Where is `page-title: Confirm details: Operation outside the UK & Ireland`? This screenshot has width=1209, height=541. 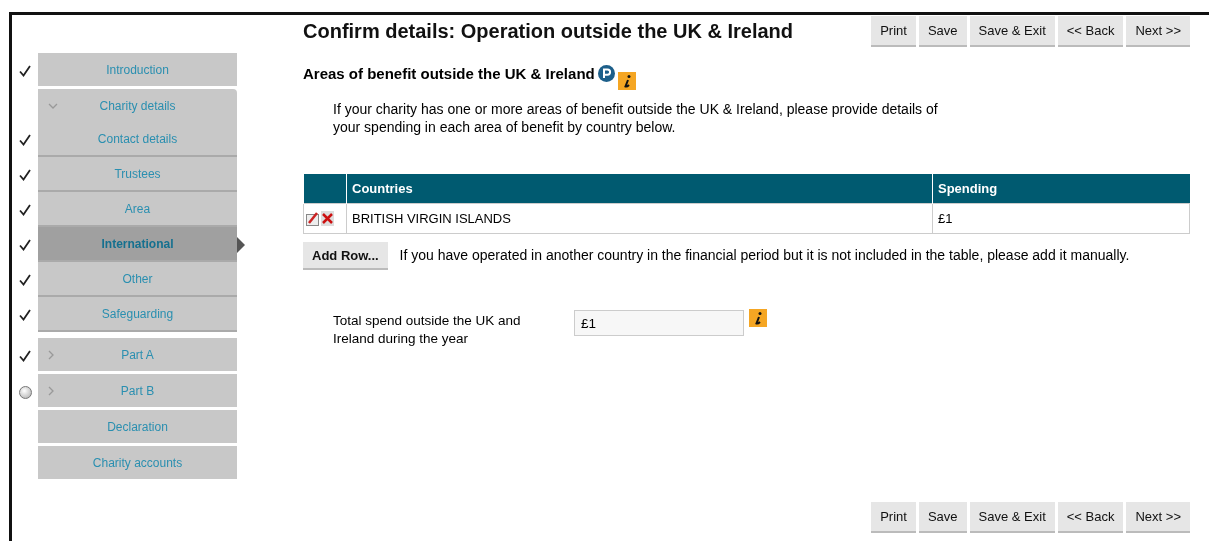
page-title: Confirm details: Operation outside the UK & Ireland is located at coordinates (548, 31).